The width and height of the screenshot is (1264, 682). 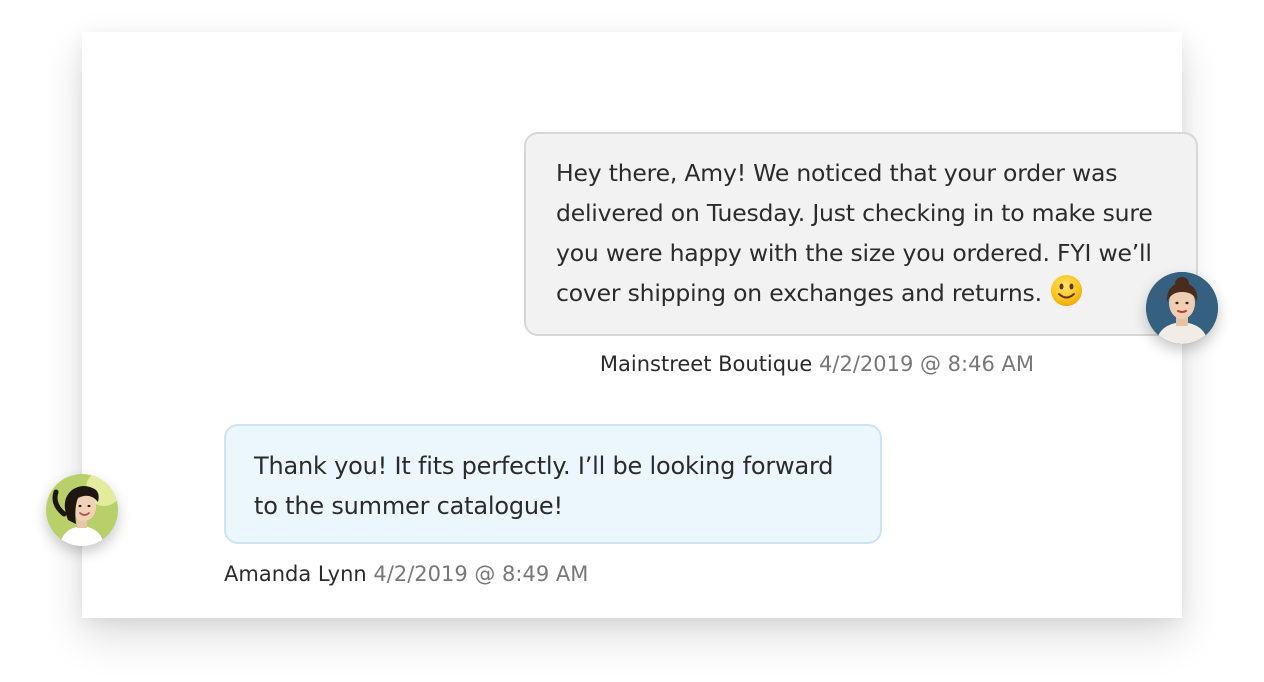 I want to click on slightly-smiling-face-icon, so click(x=1066, y=290).